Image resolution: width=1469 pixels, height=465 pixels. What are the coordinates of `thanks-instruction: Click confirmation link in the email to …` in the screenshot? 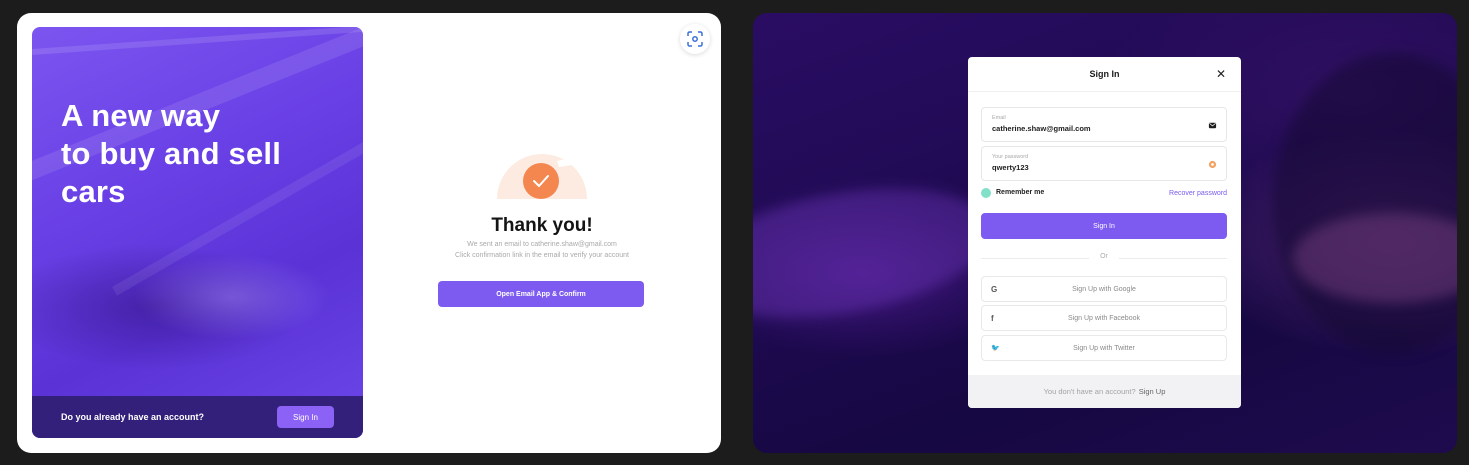 It's located at (542, 255).